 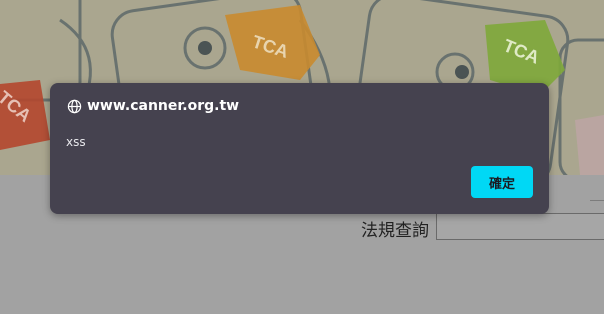 I want to click on dialog-origin: www.canner.org.tw, so click(x=163, y=106).